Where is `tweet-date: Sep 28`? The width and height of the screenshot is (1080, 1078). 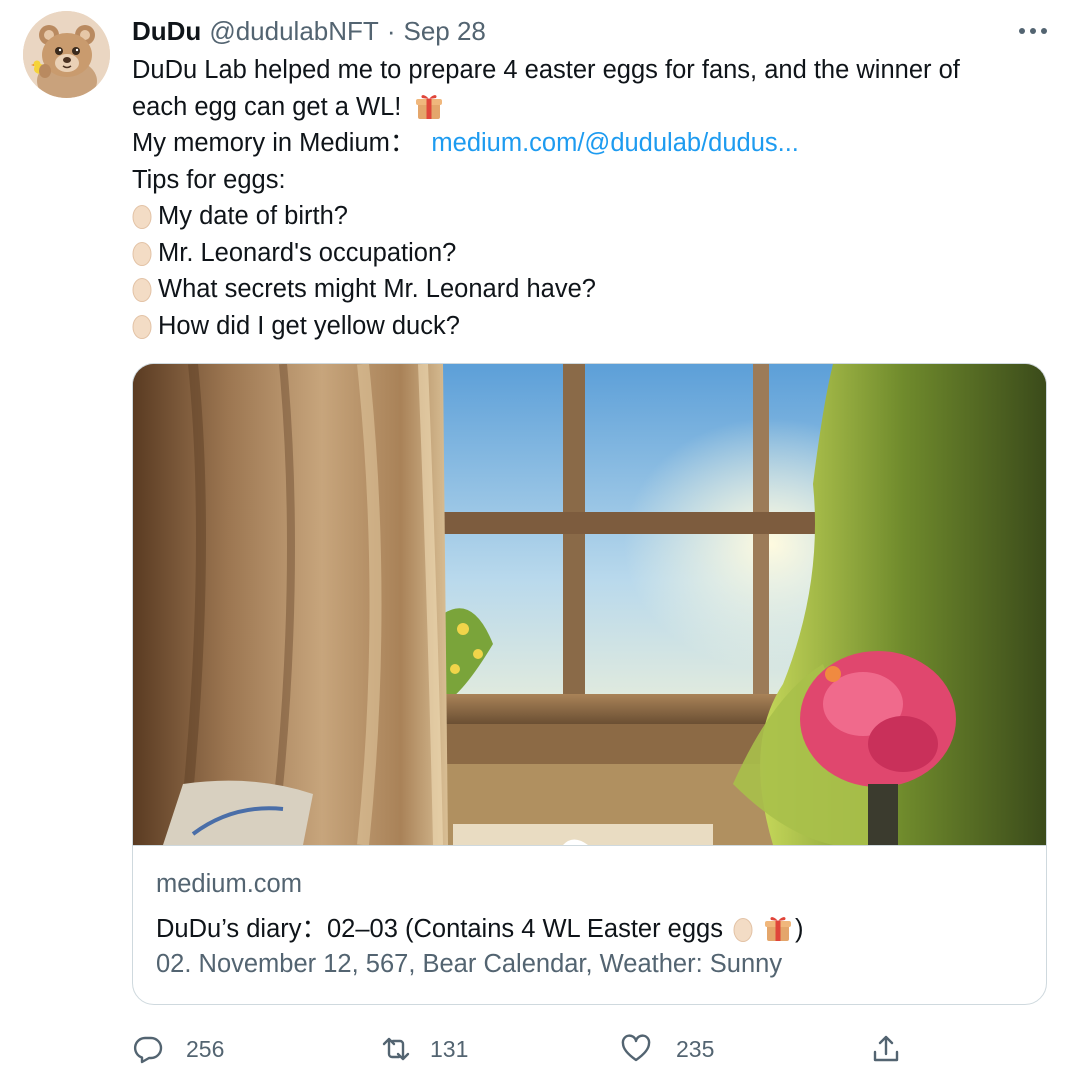
tweet-date: Sep 28 is located at coordinates (444, 31).